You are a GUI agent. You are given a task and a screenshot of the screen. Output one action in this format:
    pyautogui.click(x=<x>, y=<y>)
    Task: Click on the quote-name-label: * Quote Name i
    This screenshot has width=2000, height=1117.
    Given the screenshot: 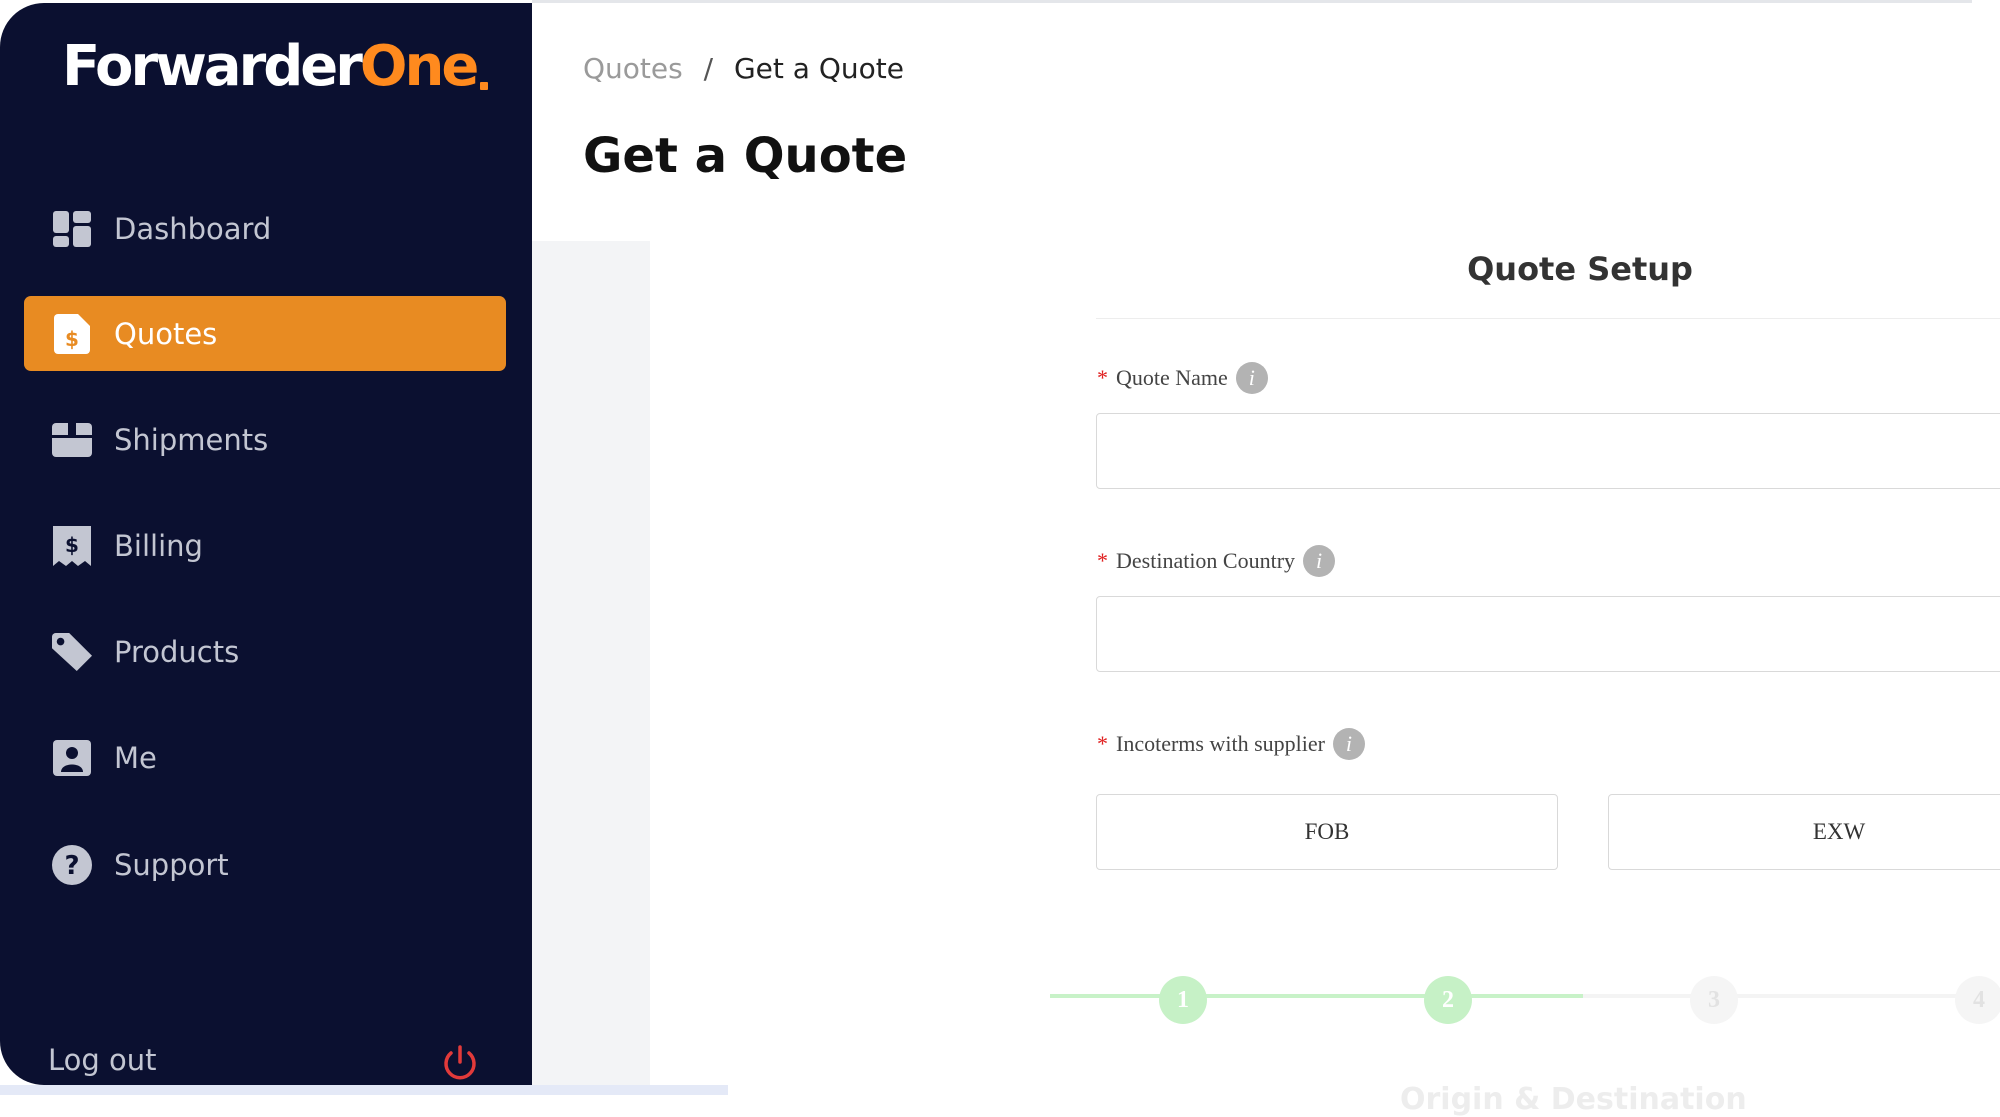 What is the action you would take?
    pyautogui.click(x=1182, y=378)
    